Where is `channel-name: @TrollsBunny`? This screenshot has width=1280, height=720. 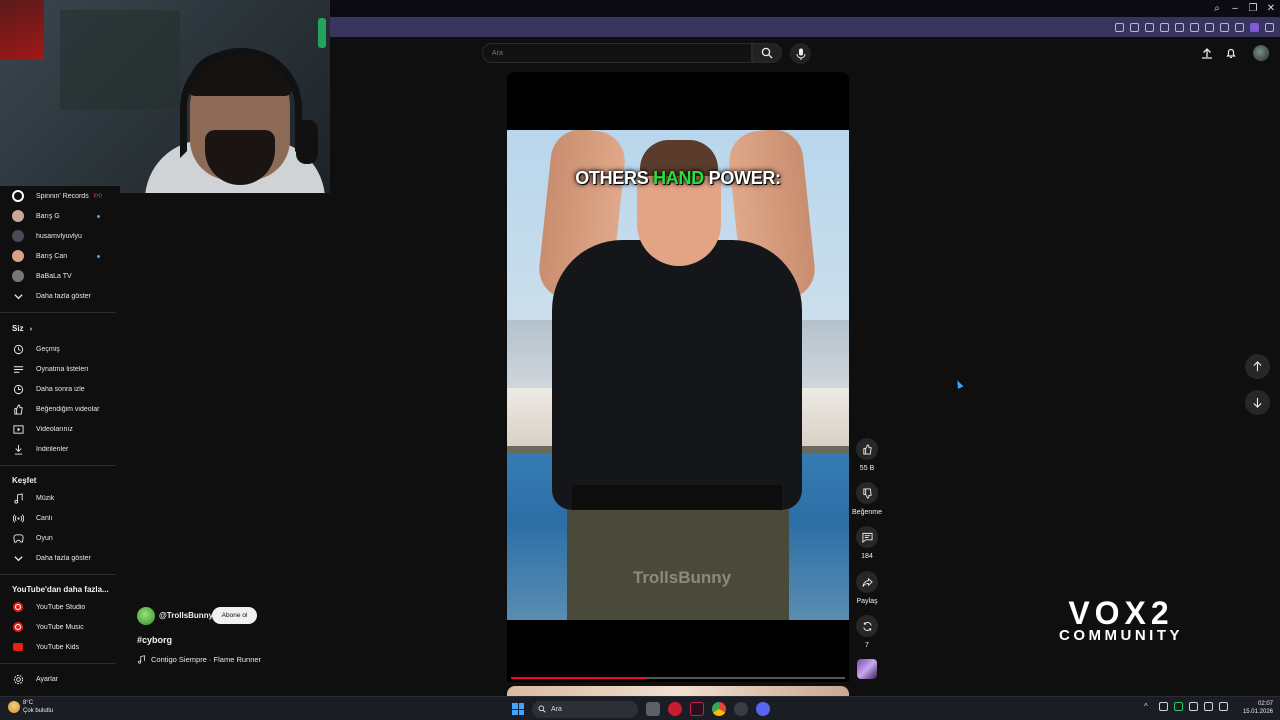
channel-name: @TrollsBunny is located at coordinates (186, 615).